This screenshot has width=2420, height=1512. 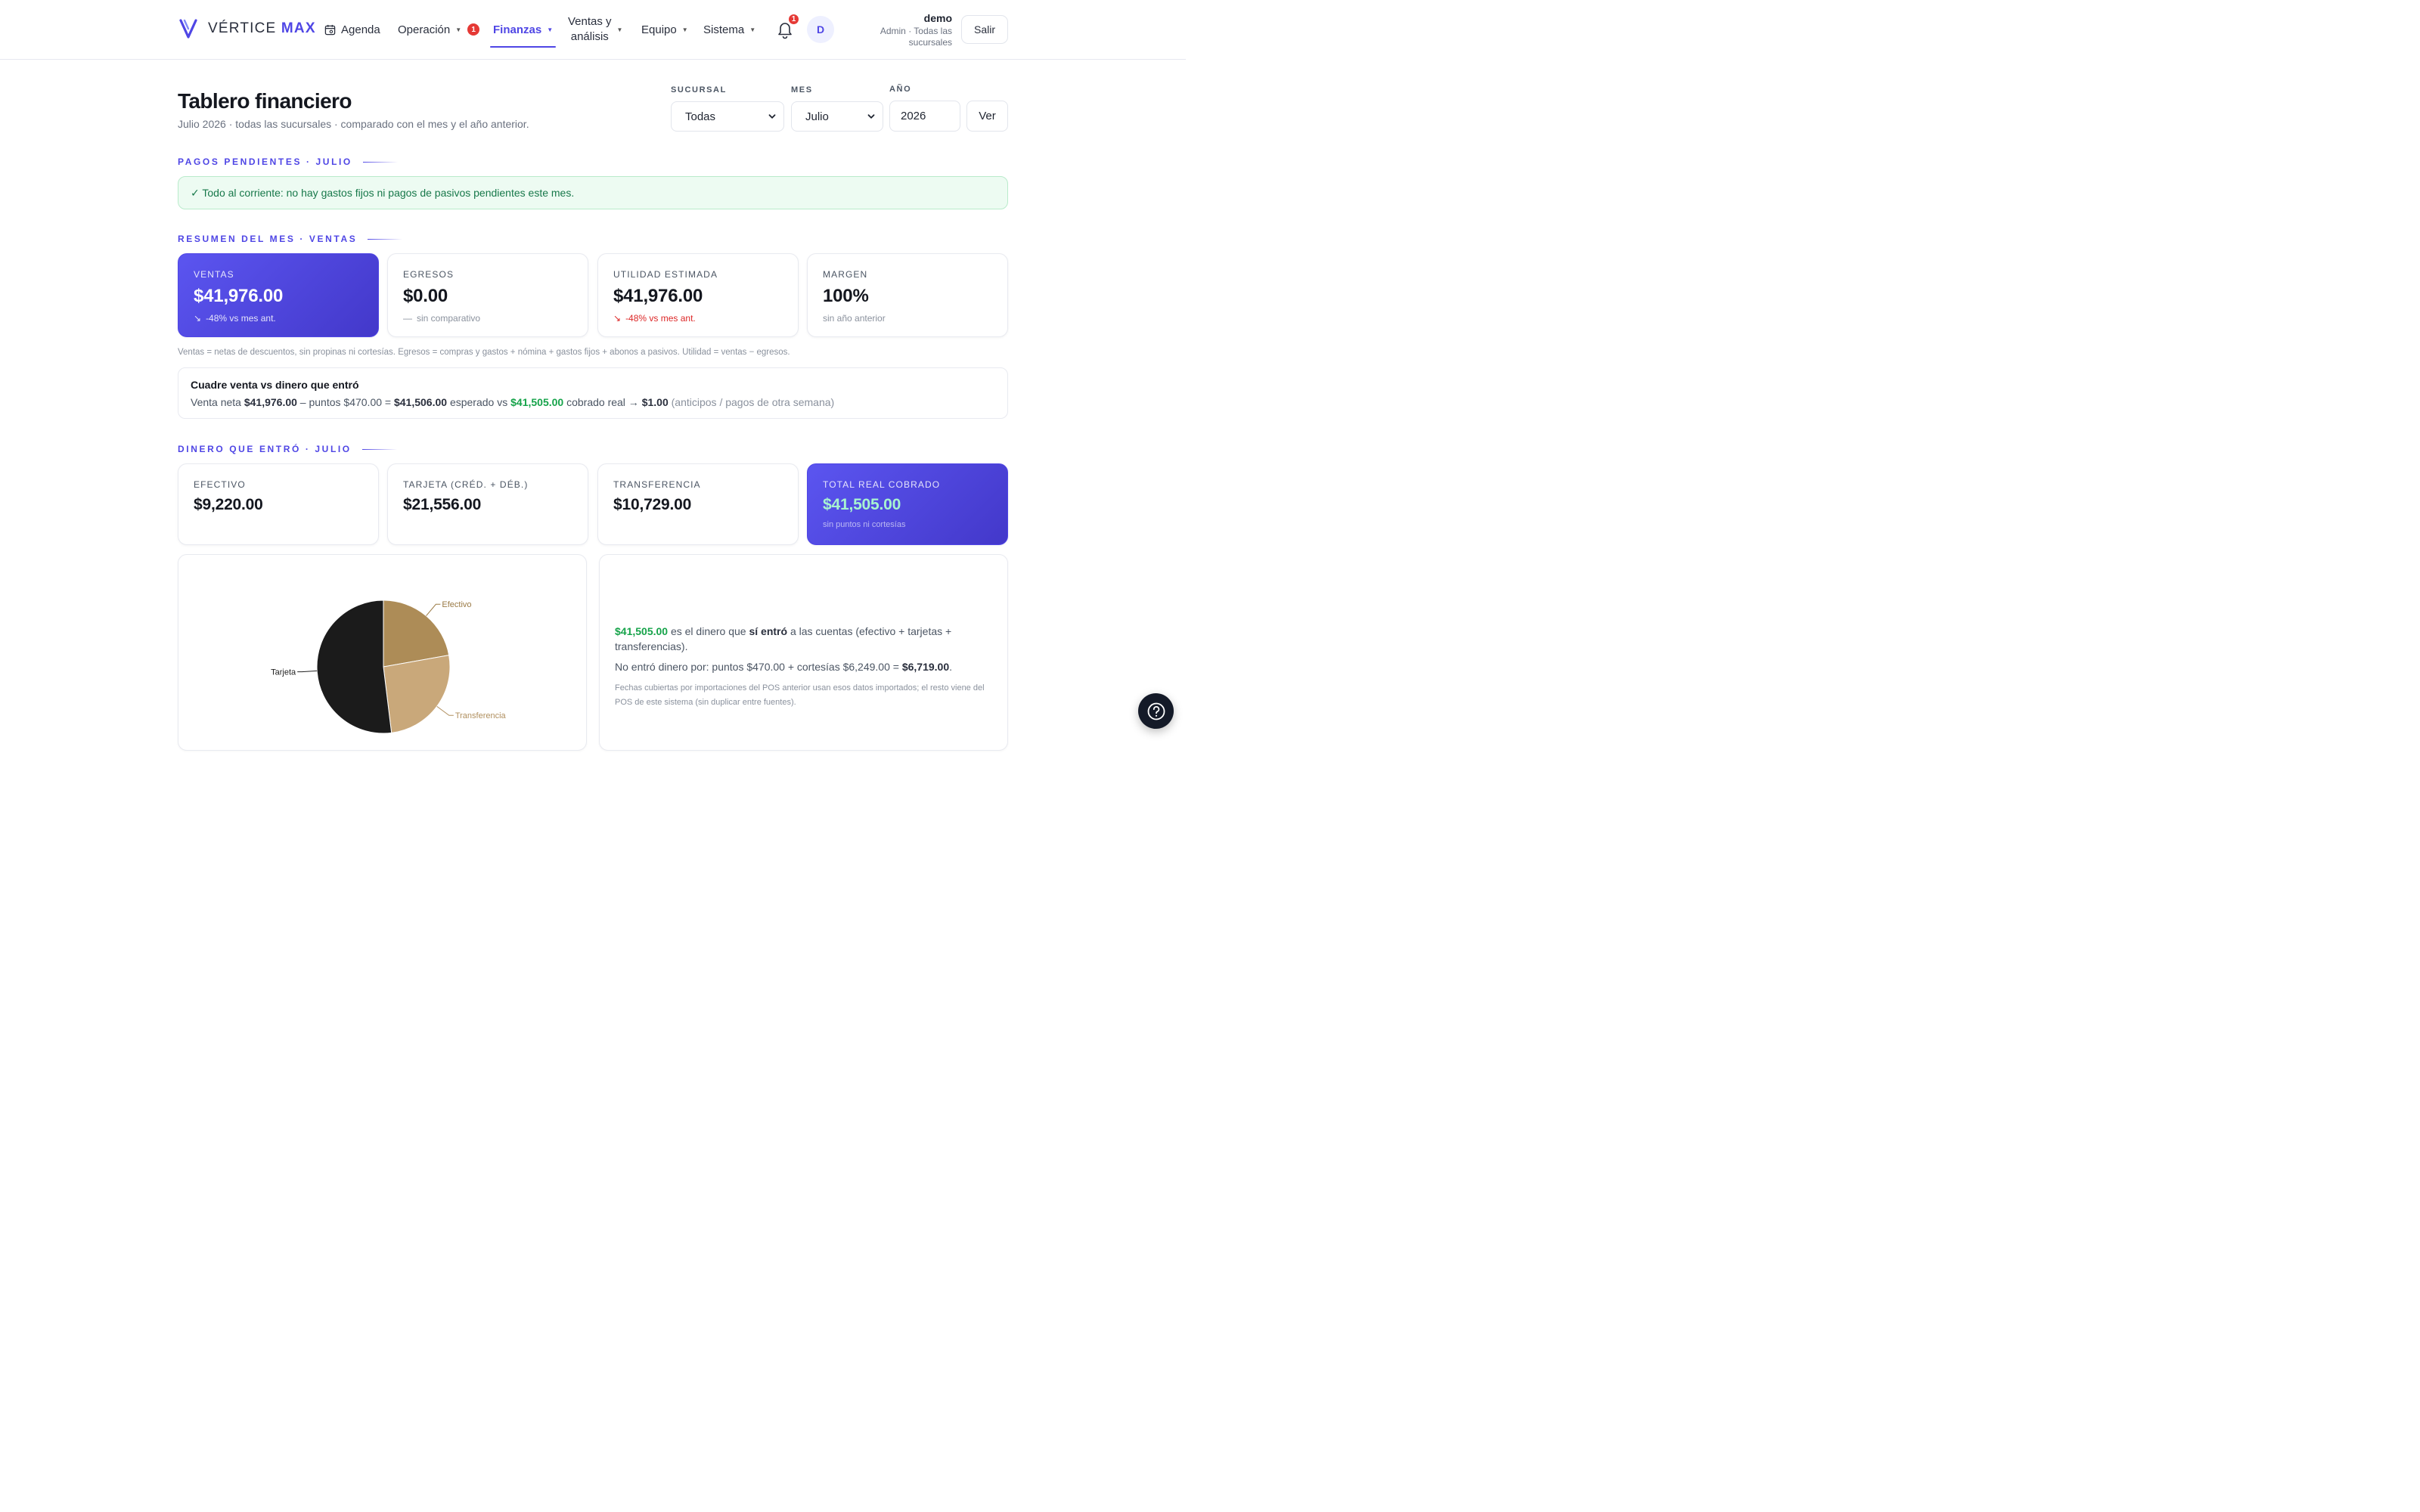 What do you see at coordinates (907, 295) in the screenshot?
I see `kpi-margen-card: MARGEN 100% sin año anterior` at bounding box center [907, 295].